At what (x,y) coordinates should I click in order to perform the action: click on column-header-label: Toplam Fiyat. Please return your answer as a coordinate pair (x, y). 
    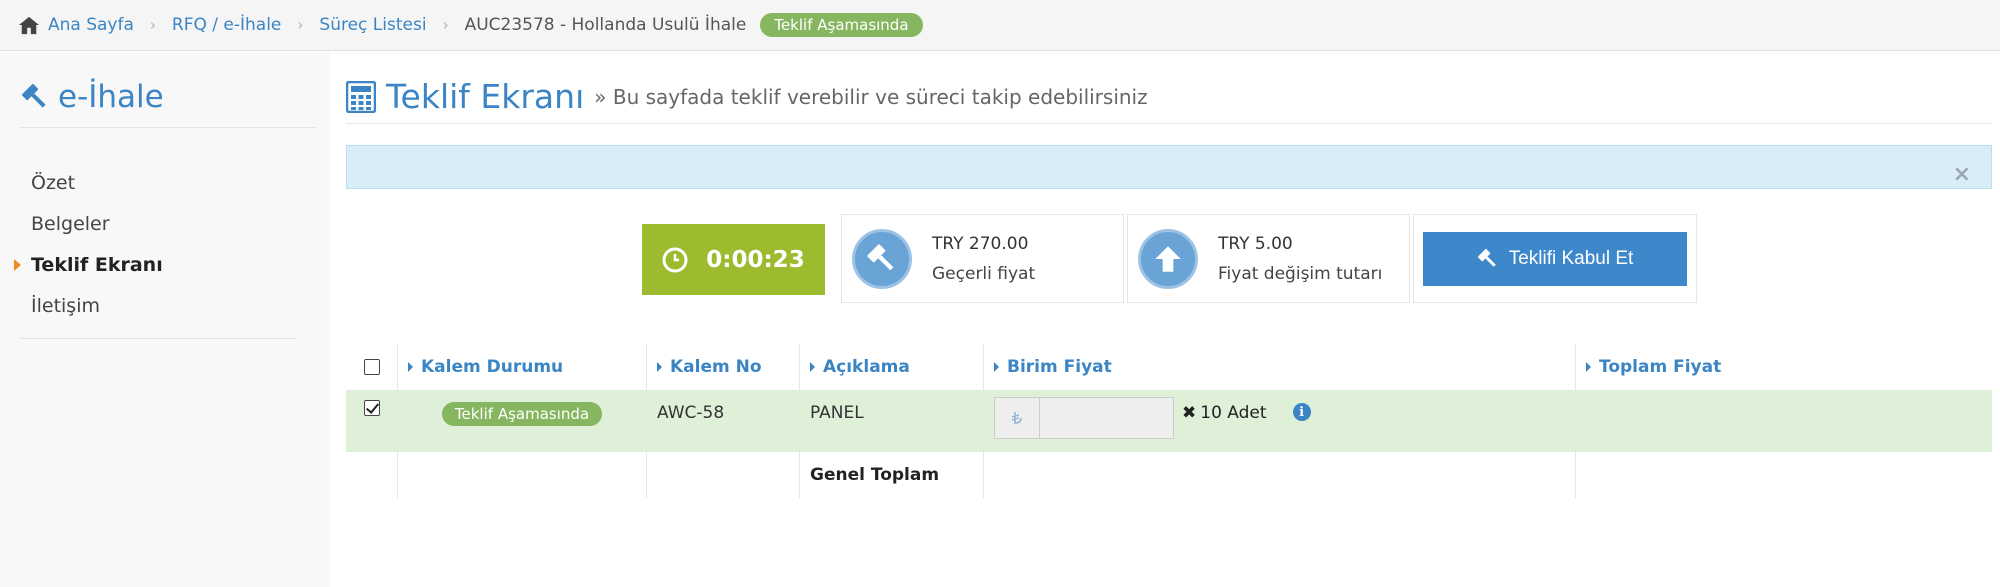
    Looking at the image, I should click on (1660, 367).